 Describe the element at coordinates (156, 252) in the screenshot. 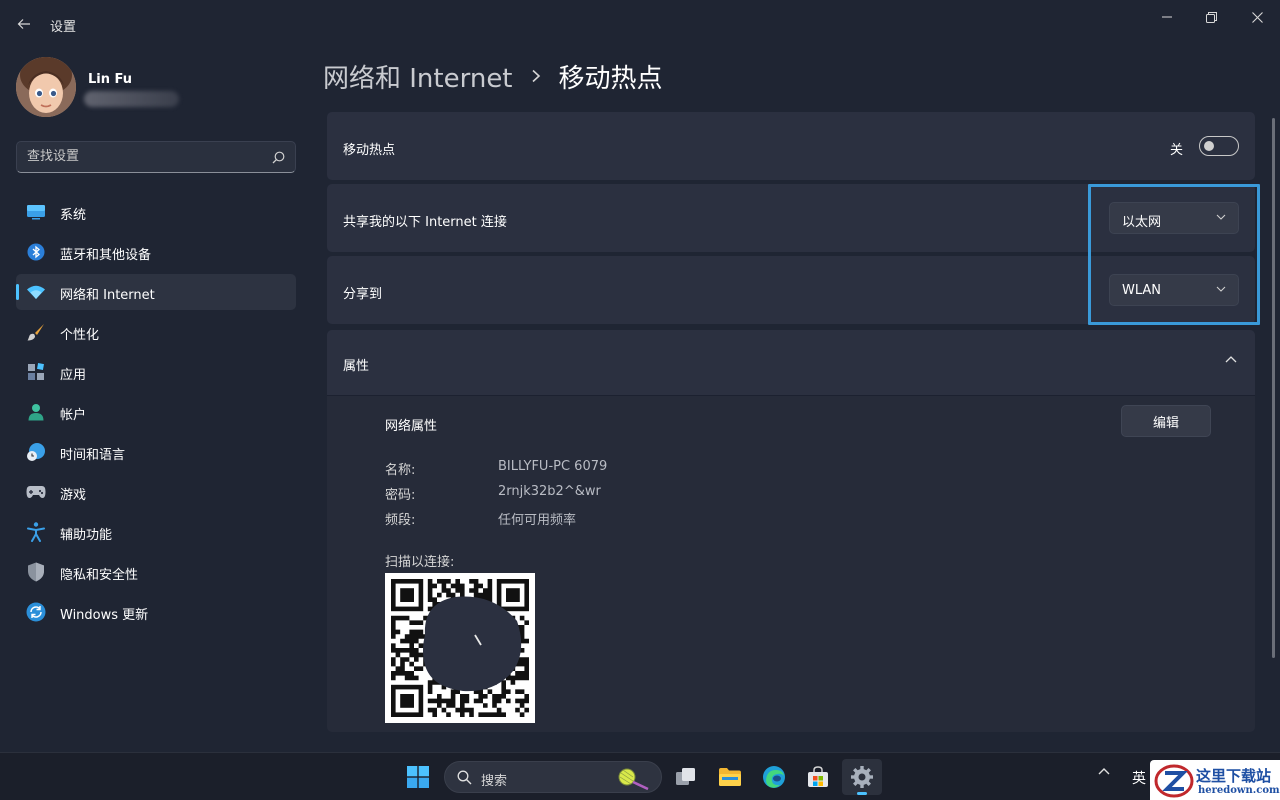

I see `sidebar-item-bluetooth: 蓝牙和其他设备` at that location.